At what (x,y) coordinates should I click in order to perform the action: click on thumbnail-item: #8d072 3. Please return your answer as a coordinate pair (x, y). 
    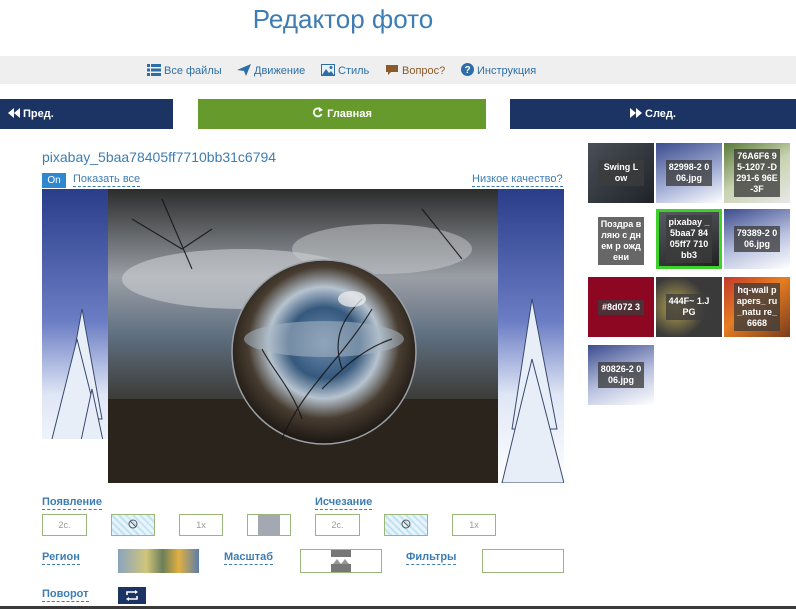
    Looking at the image, I should click on (621, 307).